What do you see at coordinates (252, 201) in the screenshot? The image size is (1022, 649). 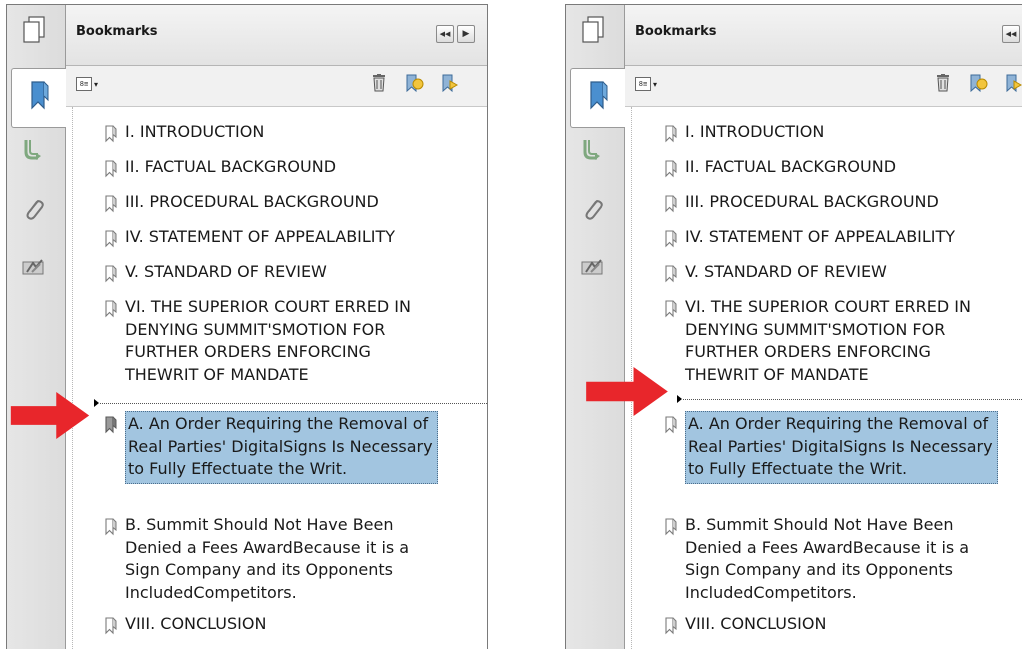 I see `bookmark-label-line: III. PROCEDURAL BACKGROUND` at bounding box center [252, 201].